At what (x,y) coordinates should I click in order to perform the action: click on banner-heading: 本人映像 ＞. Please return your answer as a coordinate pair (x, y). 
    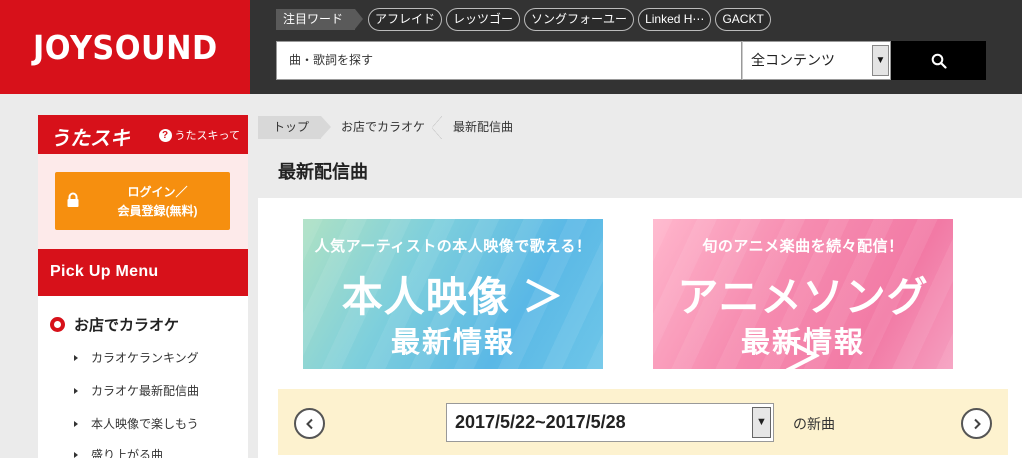
    Looking at the image, I should click on (453, 297).